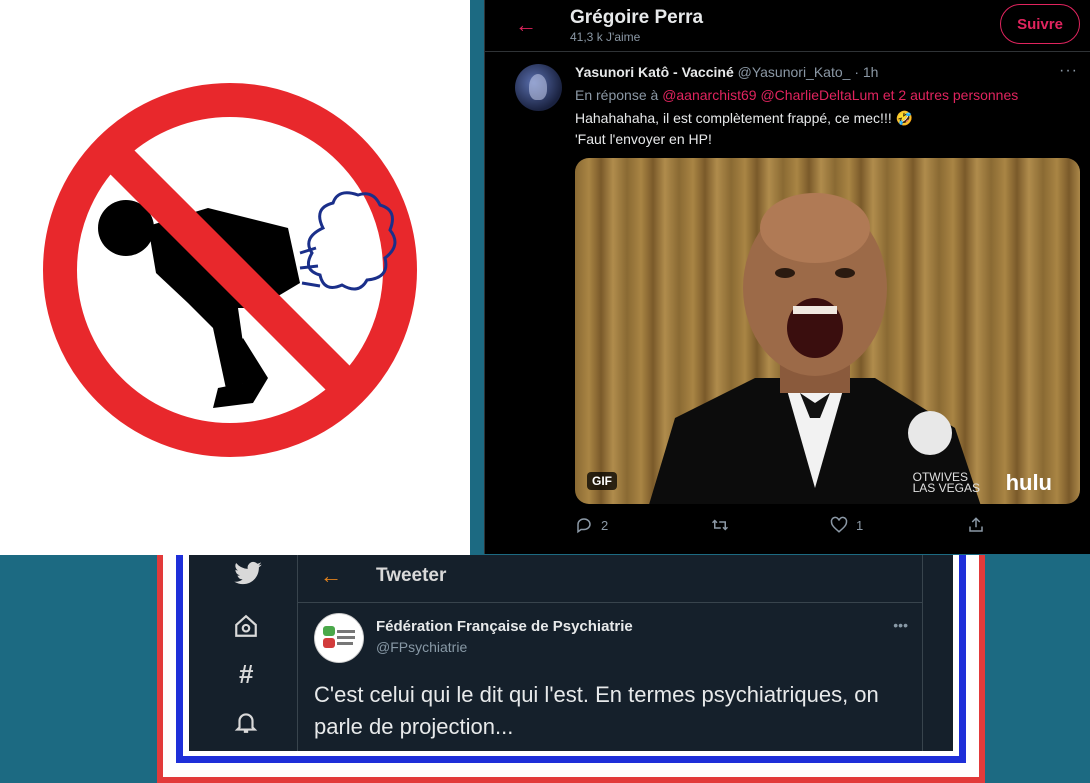 This screenshot has width=1090, height=783. I want to click on twitter-nav-sidebar: #, so click(243, 653).